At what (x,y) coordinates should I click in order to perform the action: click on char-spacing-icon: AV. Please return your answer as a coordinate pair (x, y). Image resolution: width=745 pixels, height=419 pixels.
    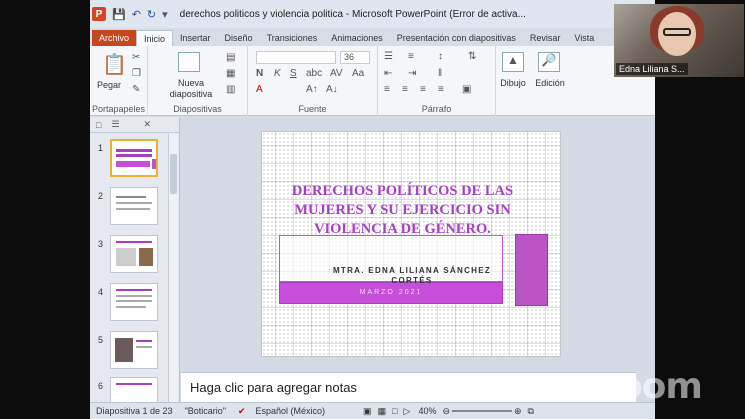
    Looking at the image, I should click on (336, 73).